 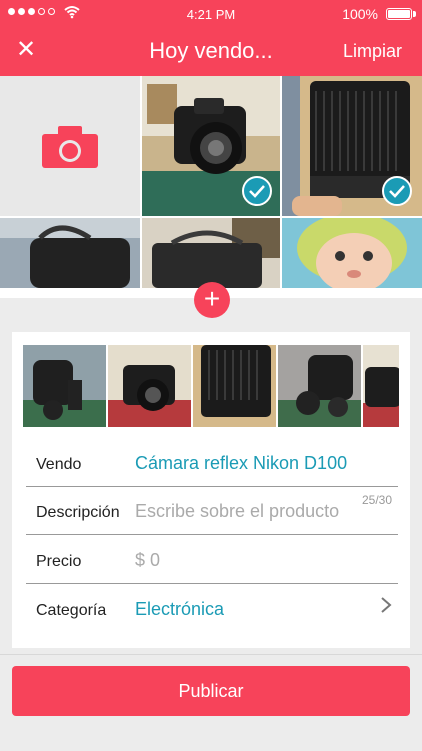 I want to click on form-row-descripcion: Descripción Escribe sobre el producto, so click(x=212, y=510).